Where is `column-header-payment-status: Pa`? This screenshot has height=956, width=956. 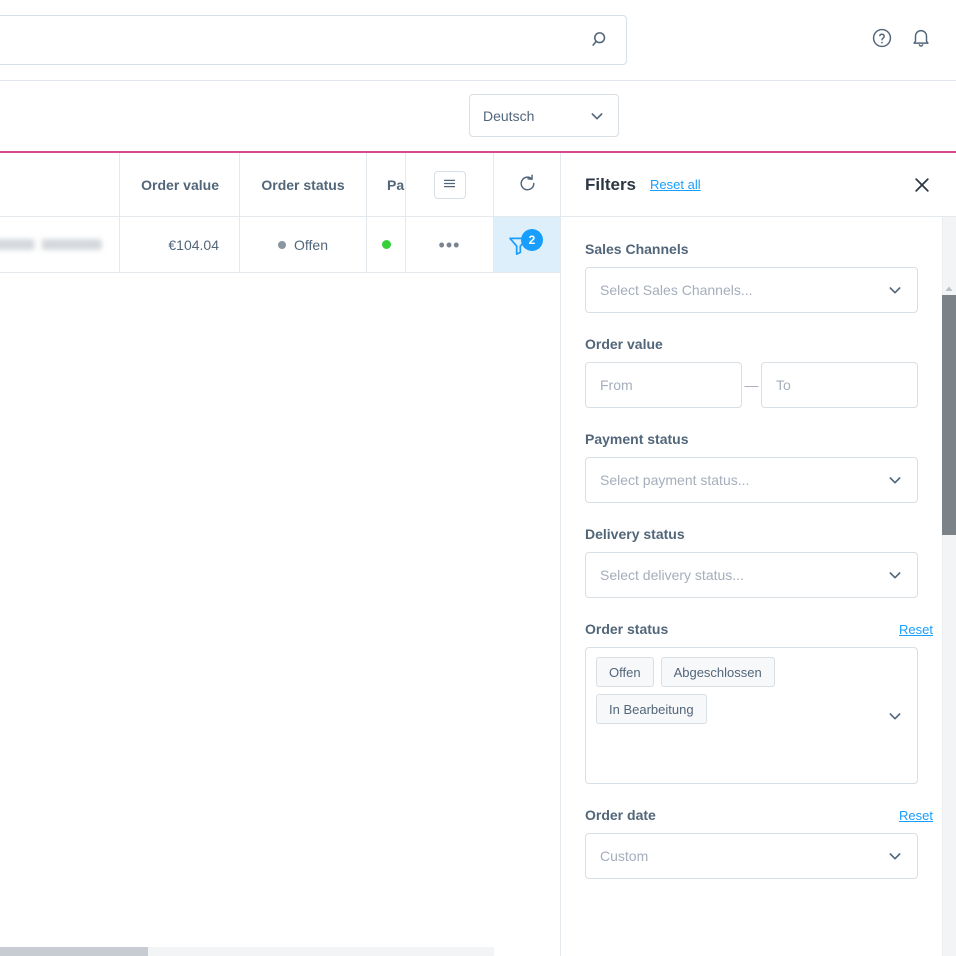
column-header-payment-status: Pa is located at coordinates (386, 184).